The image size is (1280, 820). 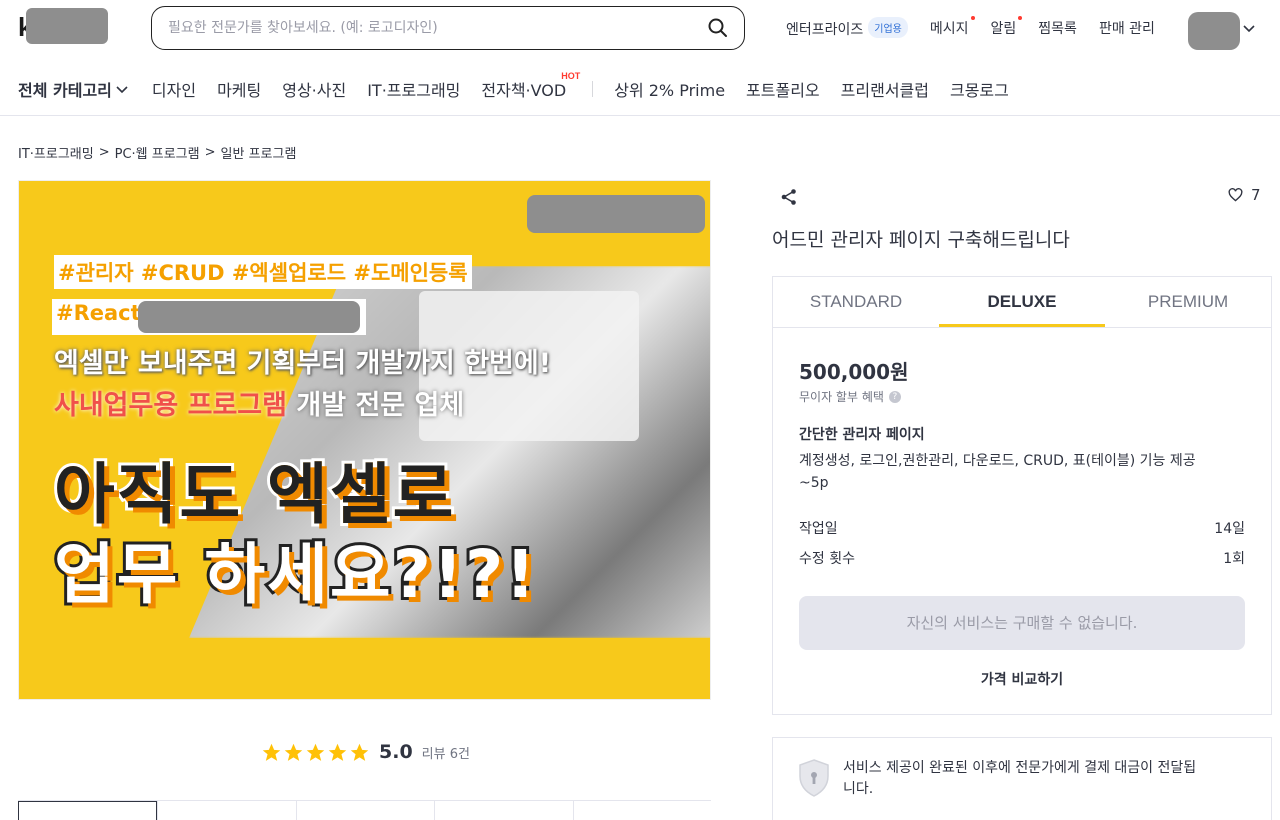 I want to click on work-days-value: 14일, so click(x=1229, y=529).